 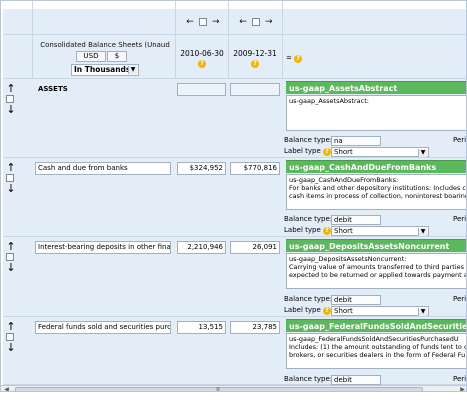 I want to click on value-cell-period-2: 23,785, so click(x=255, y=327).